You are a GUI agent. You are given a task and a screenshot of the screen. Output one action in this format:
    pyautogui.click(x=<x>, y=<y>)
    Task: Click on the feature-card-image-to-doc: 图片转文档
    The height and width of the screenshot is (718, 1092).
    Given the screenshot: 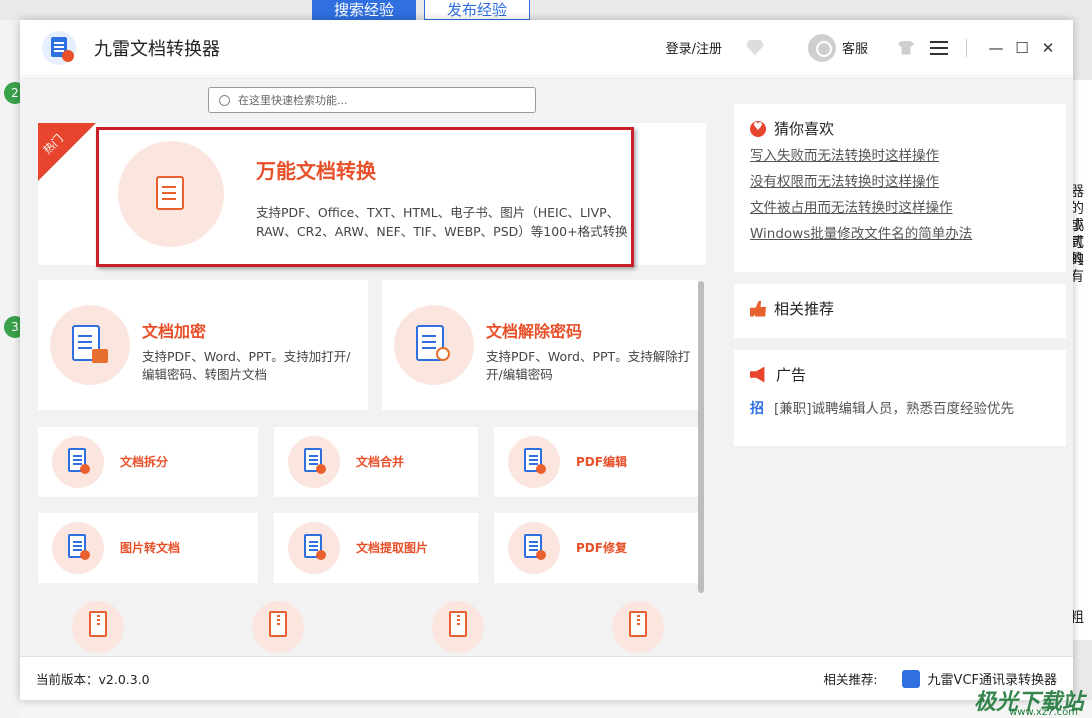 What is the action you would take?
    pyautogui.click(x=148, y=548)
    